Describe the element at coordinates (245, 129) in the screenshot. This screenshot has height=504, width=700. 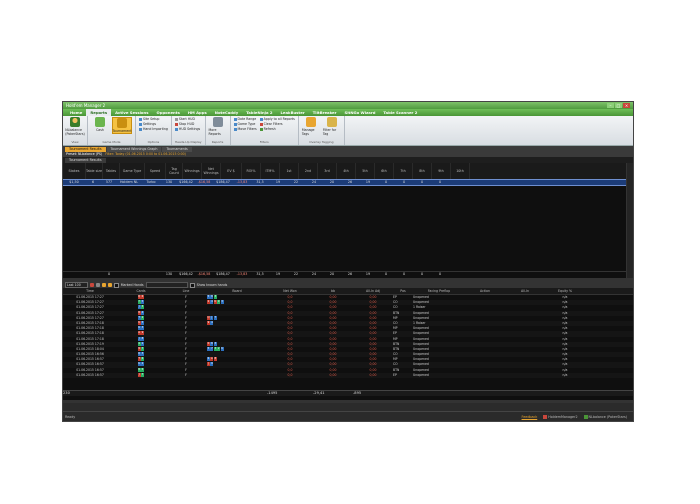
I see `move-filters-button: Move Filters` at that location.